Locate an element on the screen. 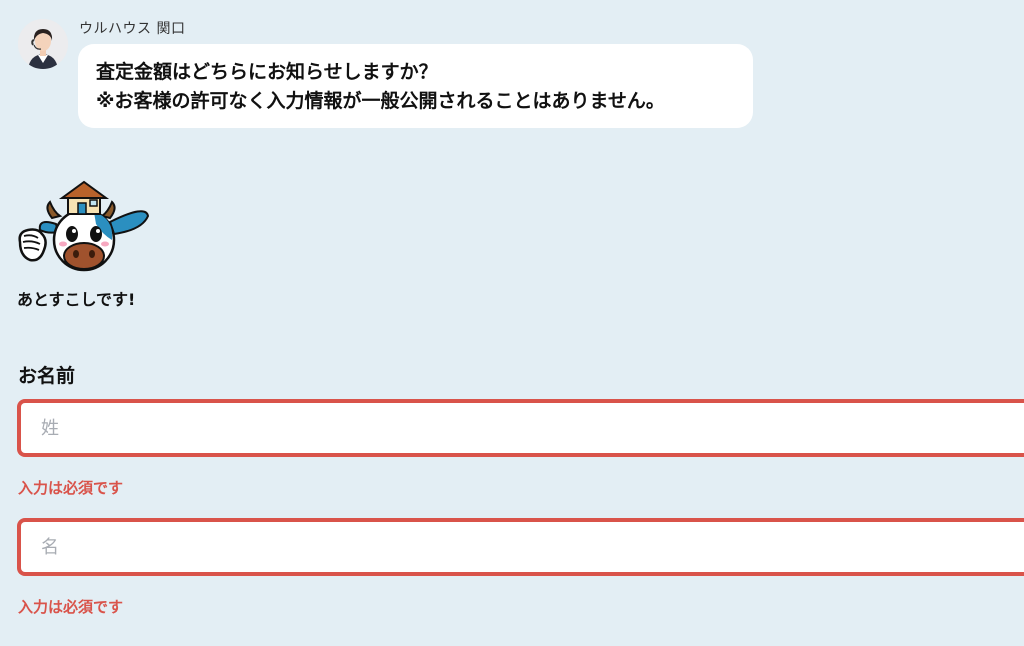 The width and height of the screenshot is (1024, 646). operator-name: ウルハウス 関口 is located at coordinates (132, 29).